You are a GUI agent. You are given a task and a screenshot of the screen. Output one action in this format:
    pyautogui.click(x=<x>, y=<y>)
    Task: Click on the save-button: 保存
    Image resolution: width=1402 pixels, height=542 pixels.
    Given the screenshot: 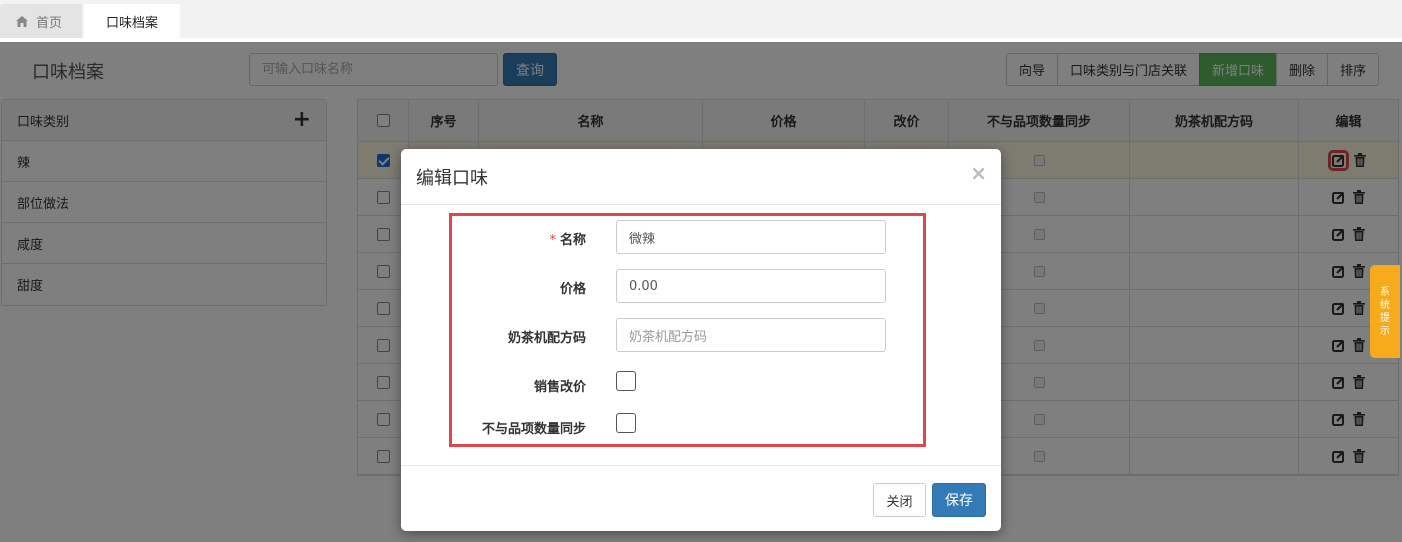 What is the action you would take?
    pyautogui.click(x=959, y=500)
    